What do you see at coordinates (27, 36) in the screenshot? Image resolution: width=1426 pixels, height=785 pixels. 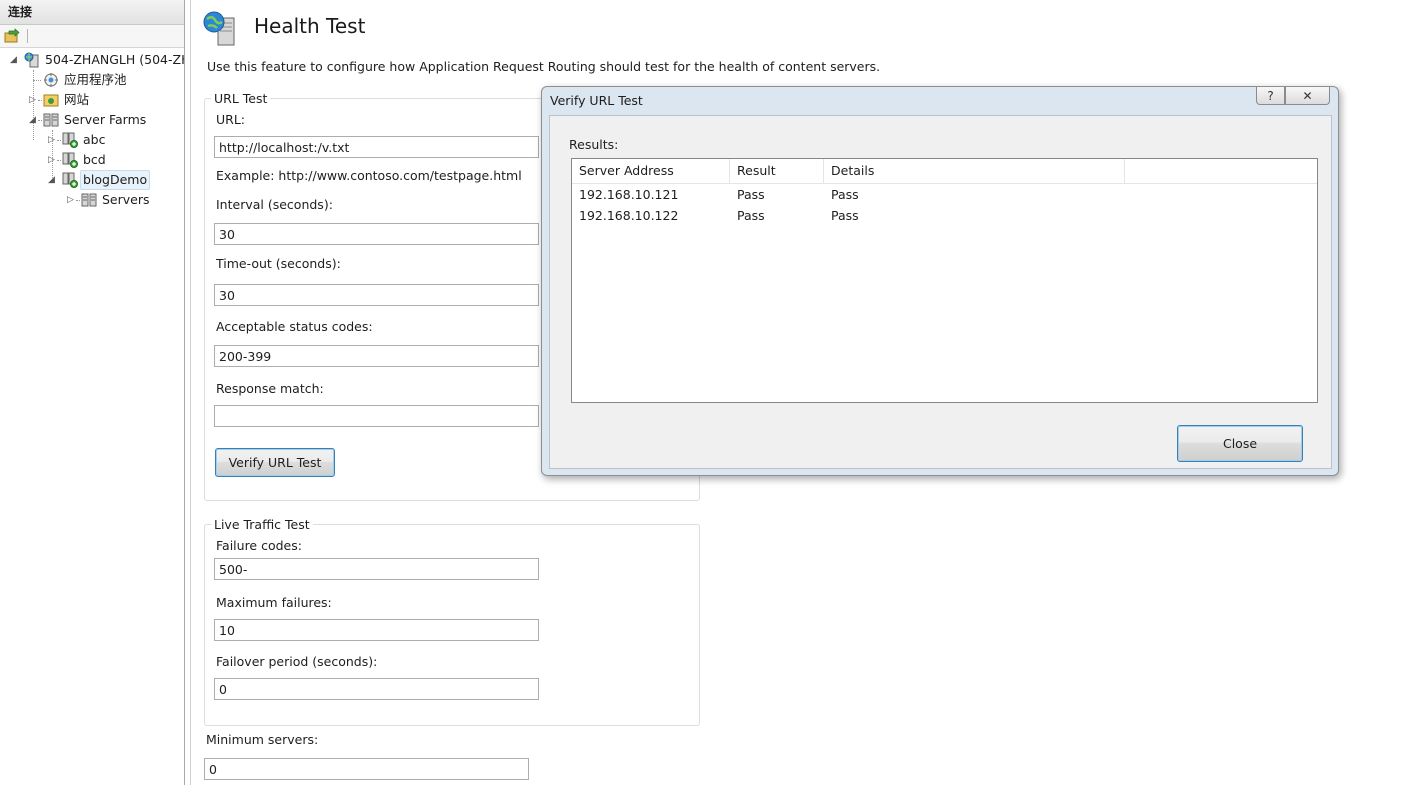 I see `toolbar-separator` at bounding box center [27, 36].